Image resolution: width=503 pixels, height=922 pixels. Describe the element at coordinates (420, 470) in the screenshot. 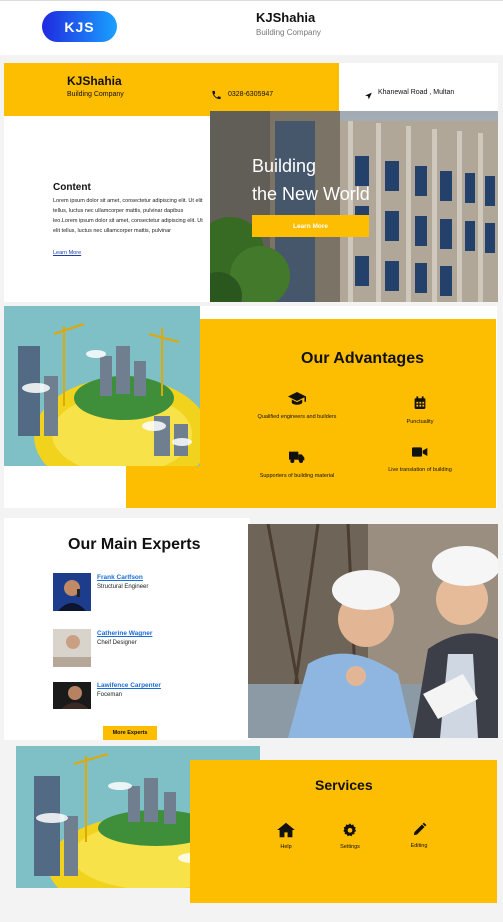

I see `advantage-label: Live translation of building` at that location.